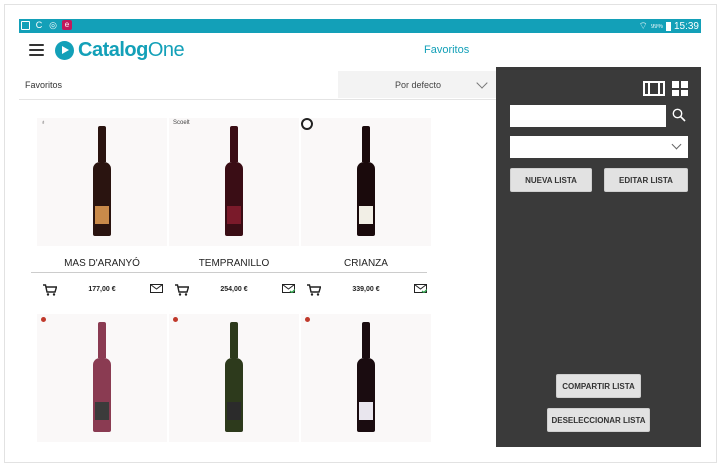 The image size is (723, 469). What do you see at coordinates (229, 272) in the screenshot?
I see `row-divider` at bounding box center [229, 272].